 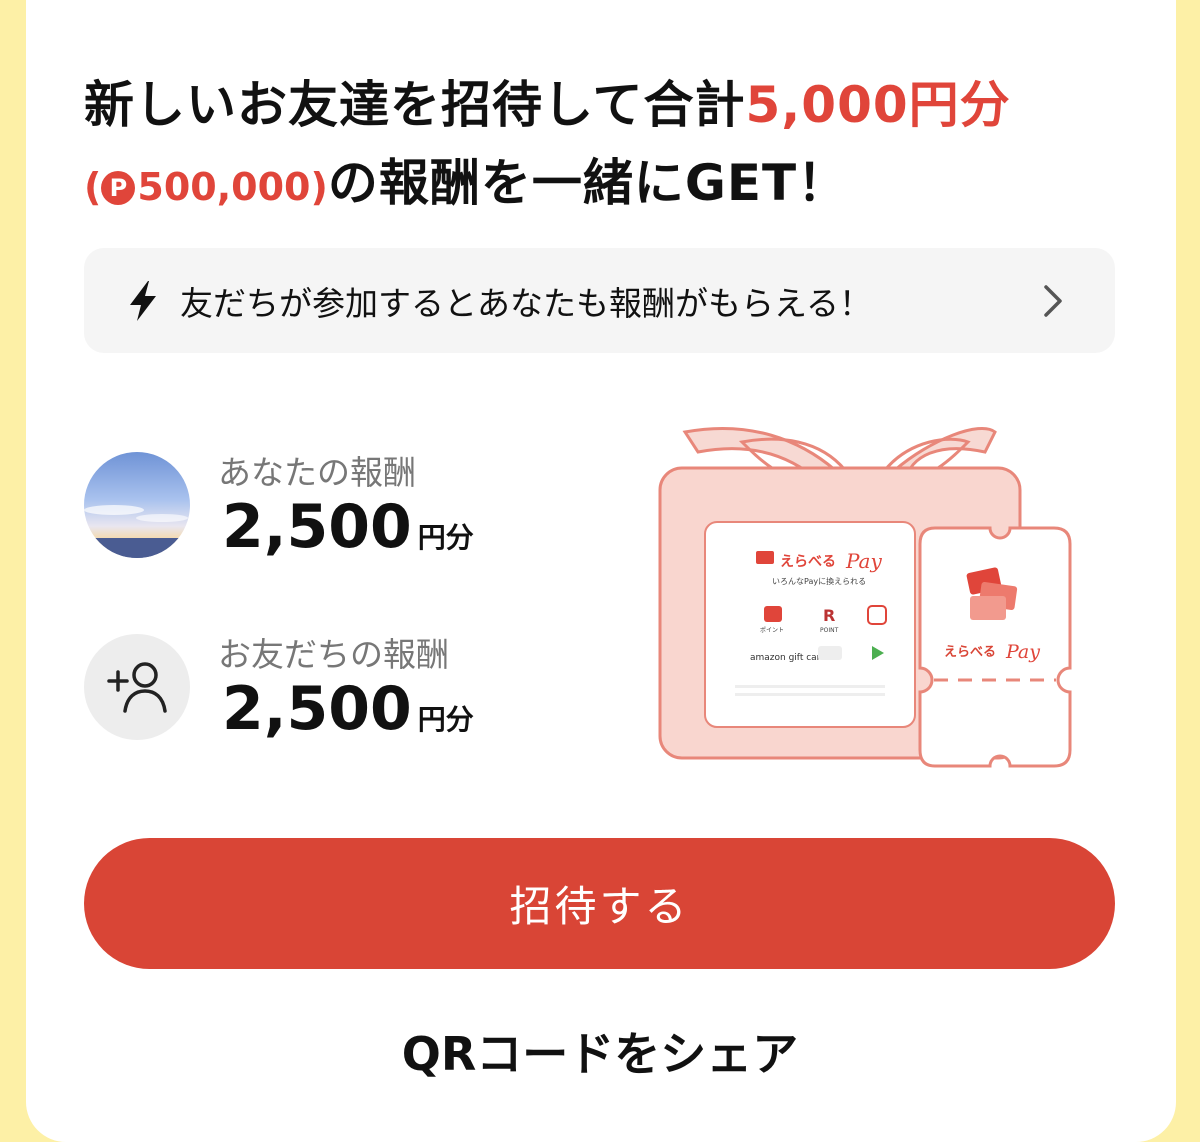 What do you see at coordinates (819, 581) in the screenshot?
I see `card-tagline: いろんなPayに換えられる` at bounding box center [819, 581].